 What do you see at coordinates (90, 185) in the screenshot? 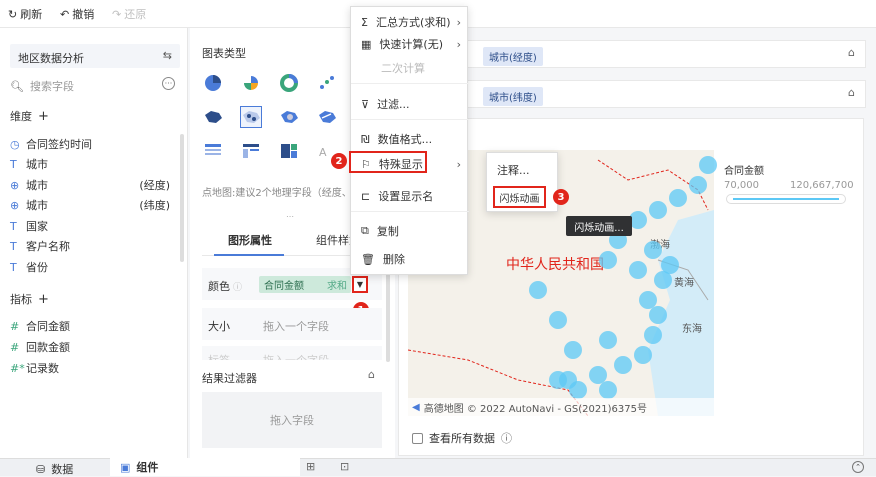
I see `field-item: ⊕ 城市 (经度)` at bounding box center [90, 185].